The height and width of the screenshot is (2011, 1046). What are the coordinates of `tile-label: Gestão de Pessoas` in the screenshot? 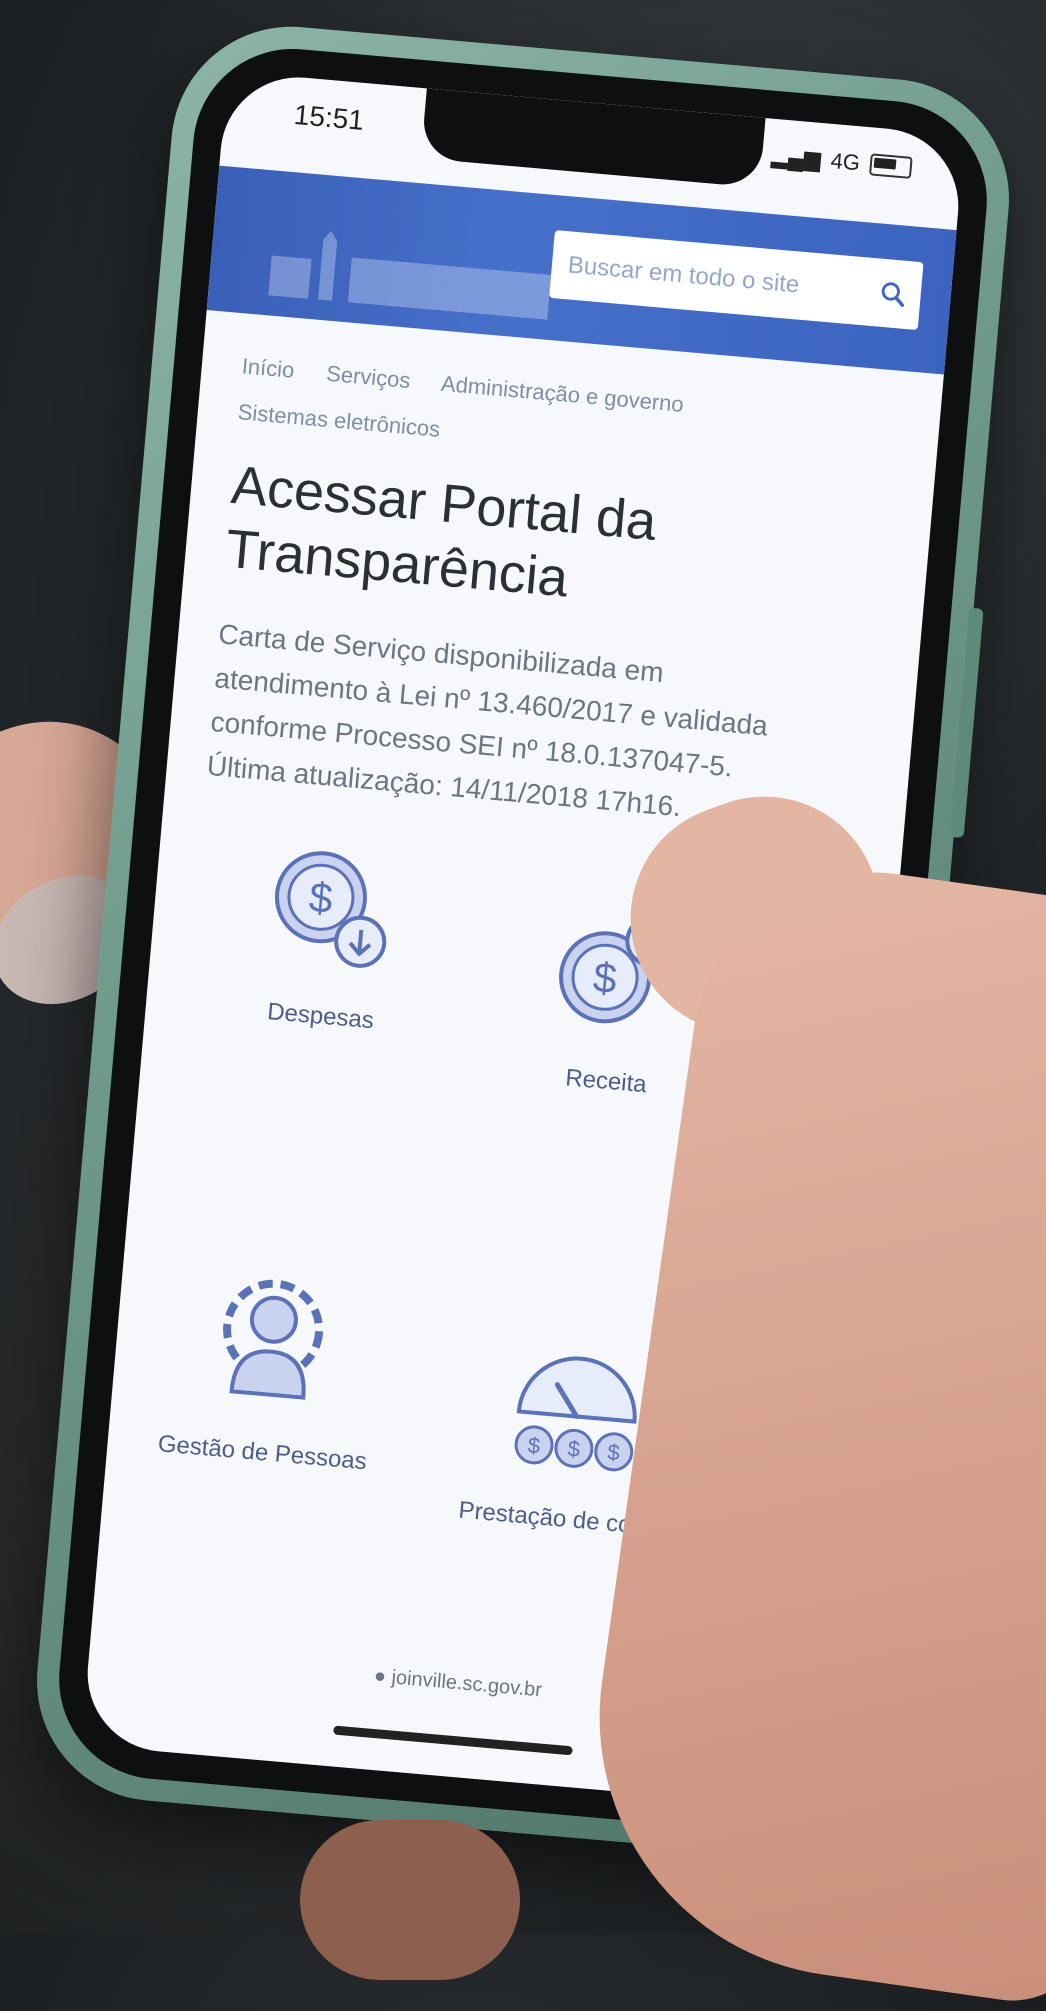 It's located at (262, 1453).